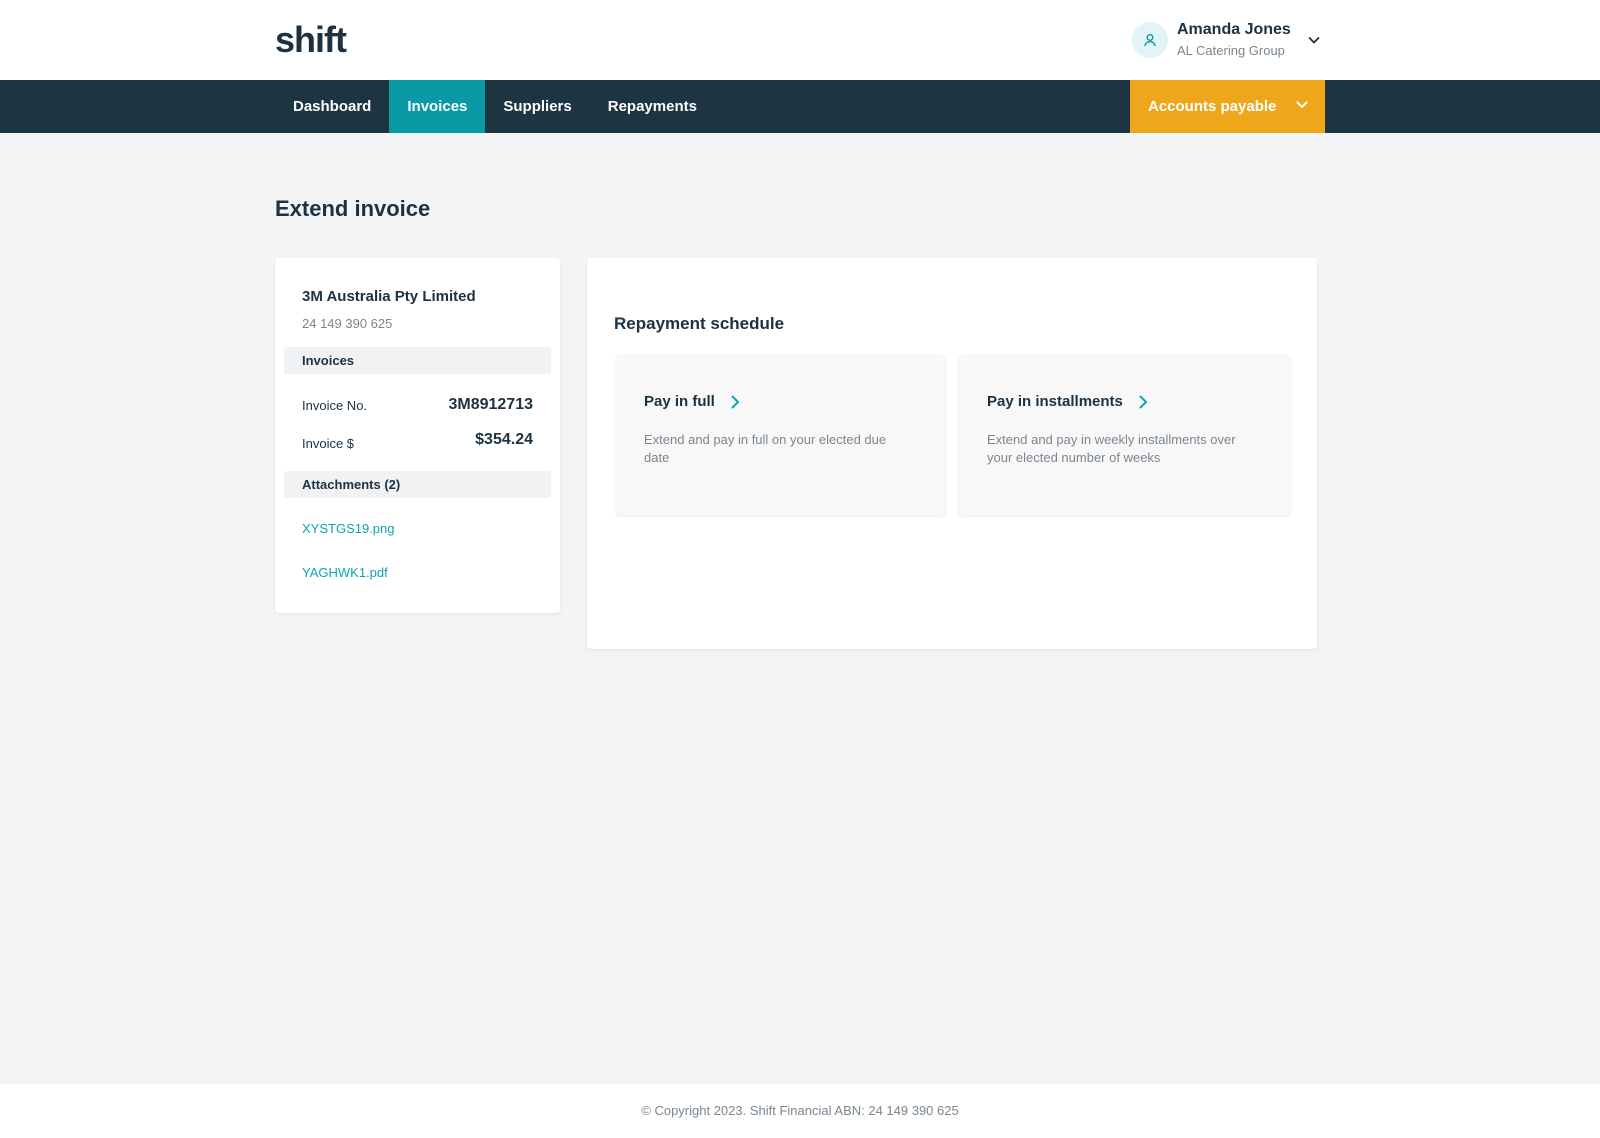 The width and height of the screenshot is (1600, 1138). Describe the element at coordinates (1150, 40) in the screenshot. I see `user-icon` at that location.